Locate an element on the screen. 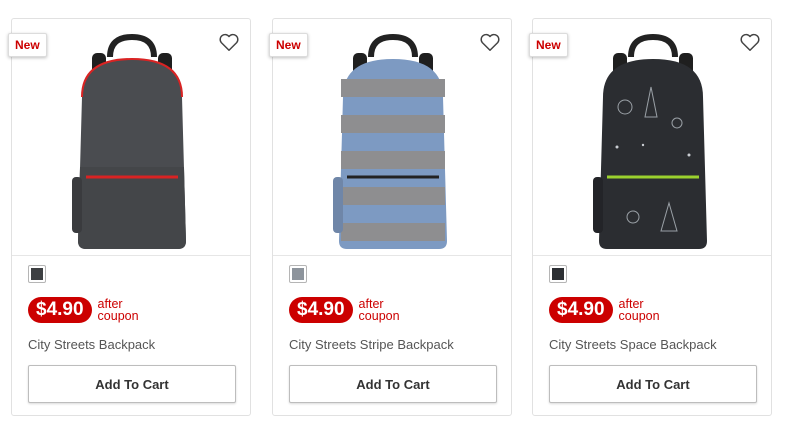 The height and width of the screenshot is (426, 810). product-name: City Streets Stripe Backpack is located at coordinates (371, 344).